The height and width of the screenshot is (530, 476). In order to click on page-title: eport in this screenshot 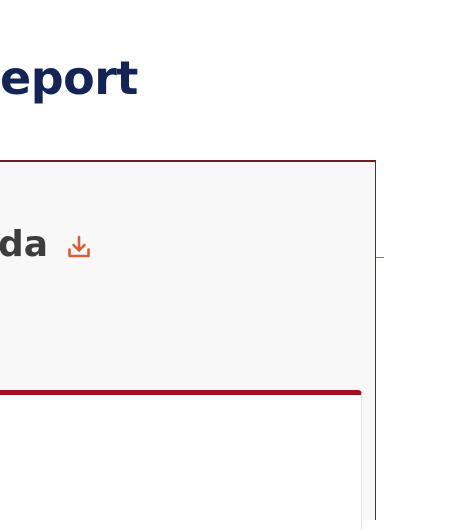, I will do `click(69, 78)`.